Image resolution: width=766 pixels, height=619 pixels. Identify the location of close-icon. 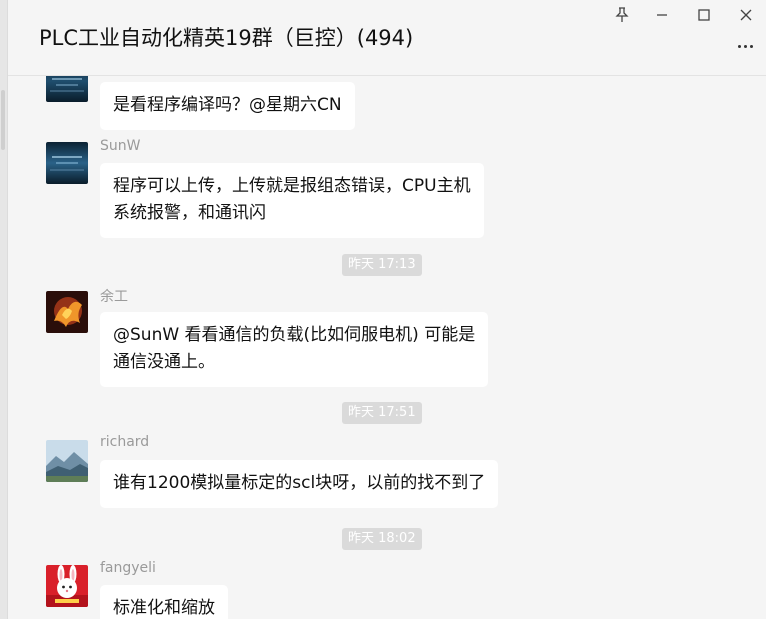
(746, 15).